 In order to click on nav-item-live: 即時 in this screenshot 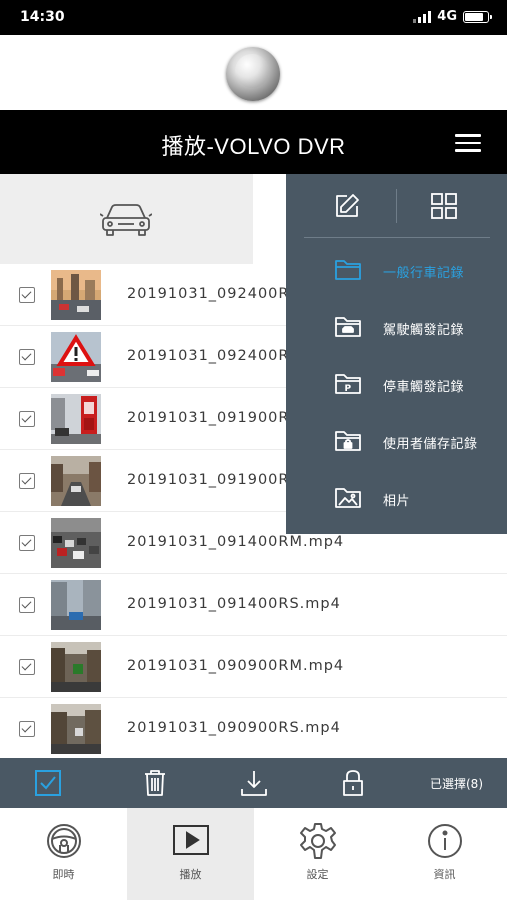, I will do `click(63, 854)`.